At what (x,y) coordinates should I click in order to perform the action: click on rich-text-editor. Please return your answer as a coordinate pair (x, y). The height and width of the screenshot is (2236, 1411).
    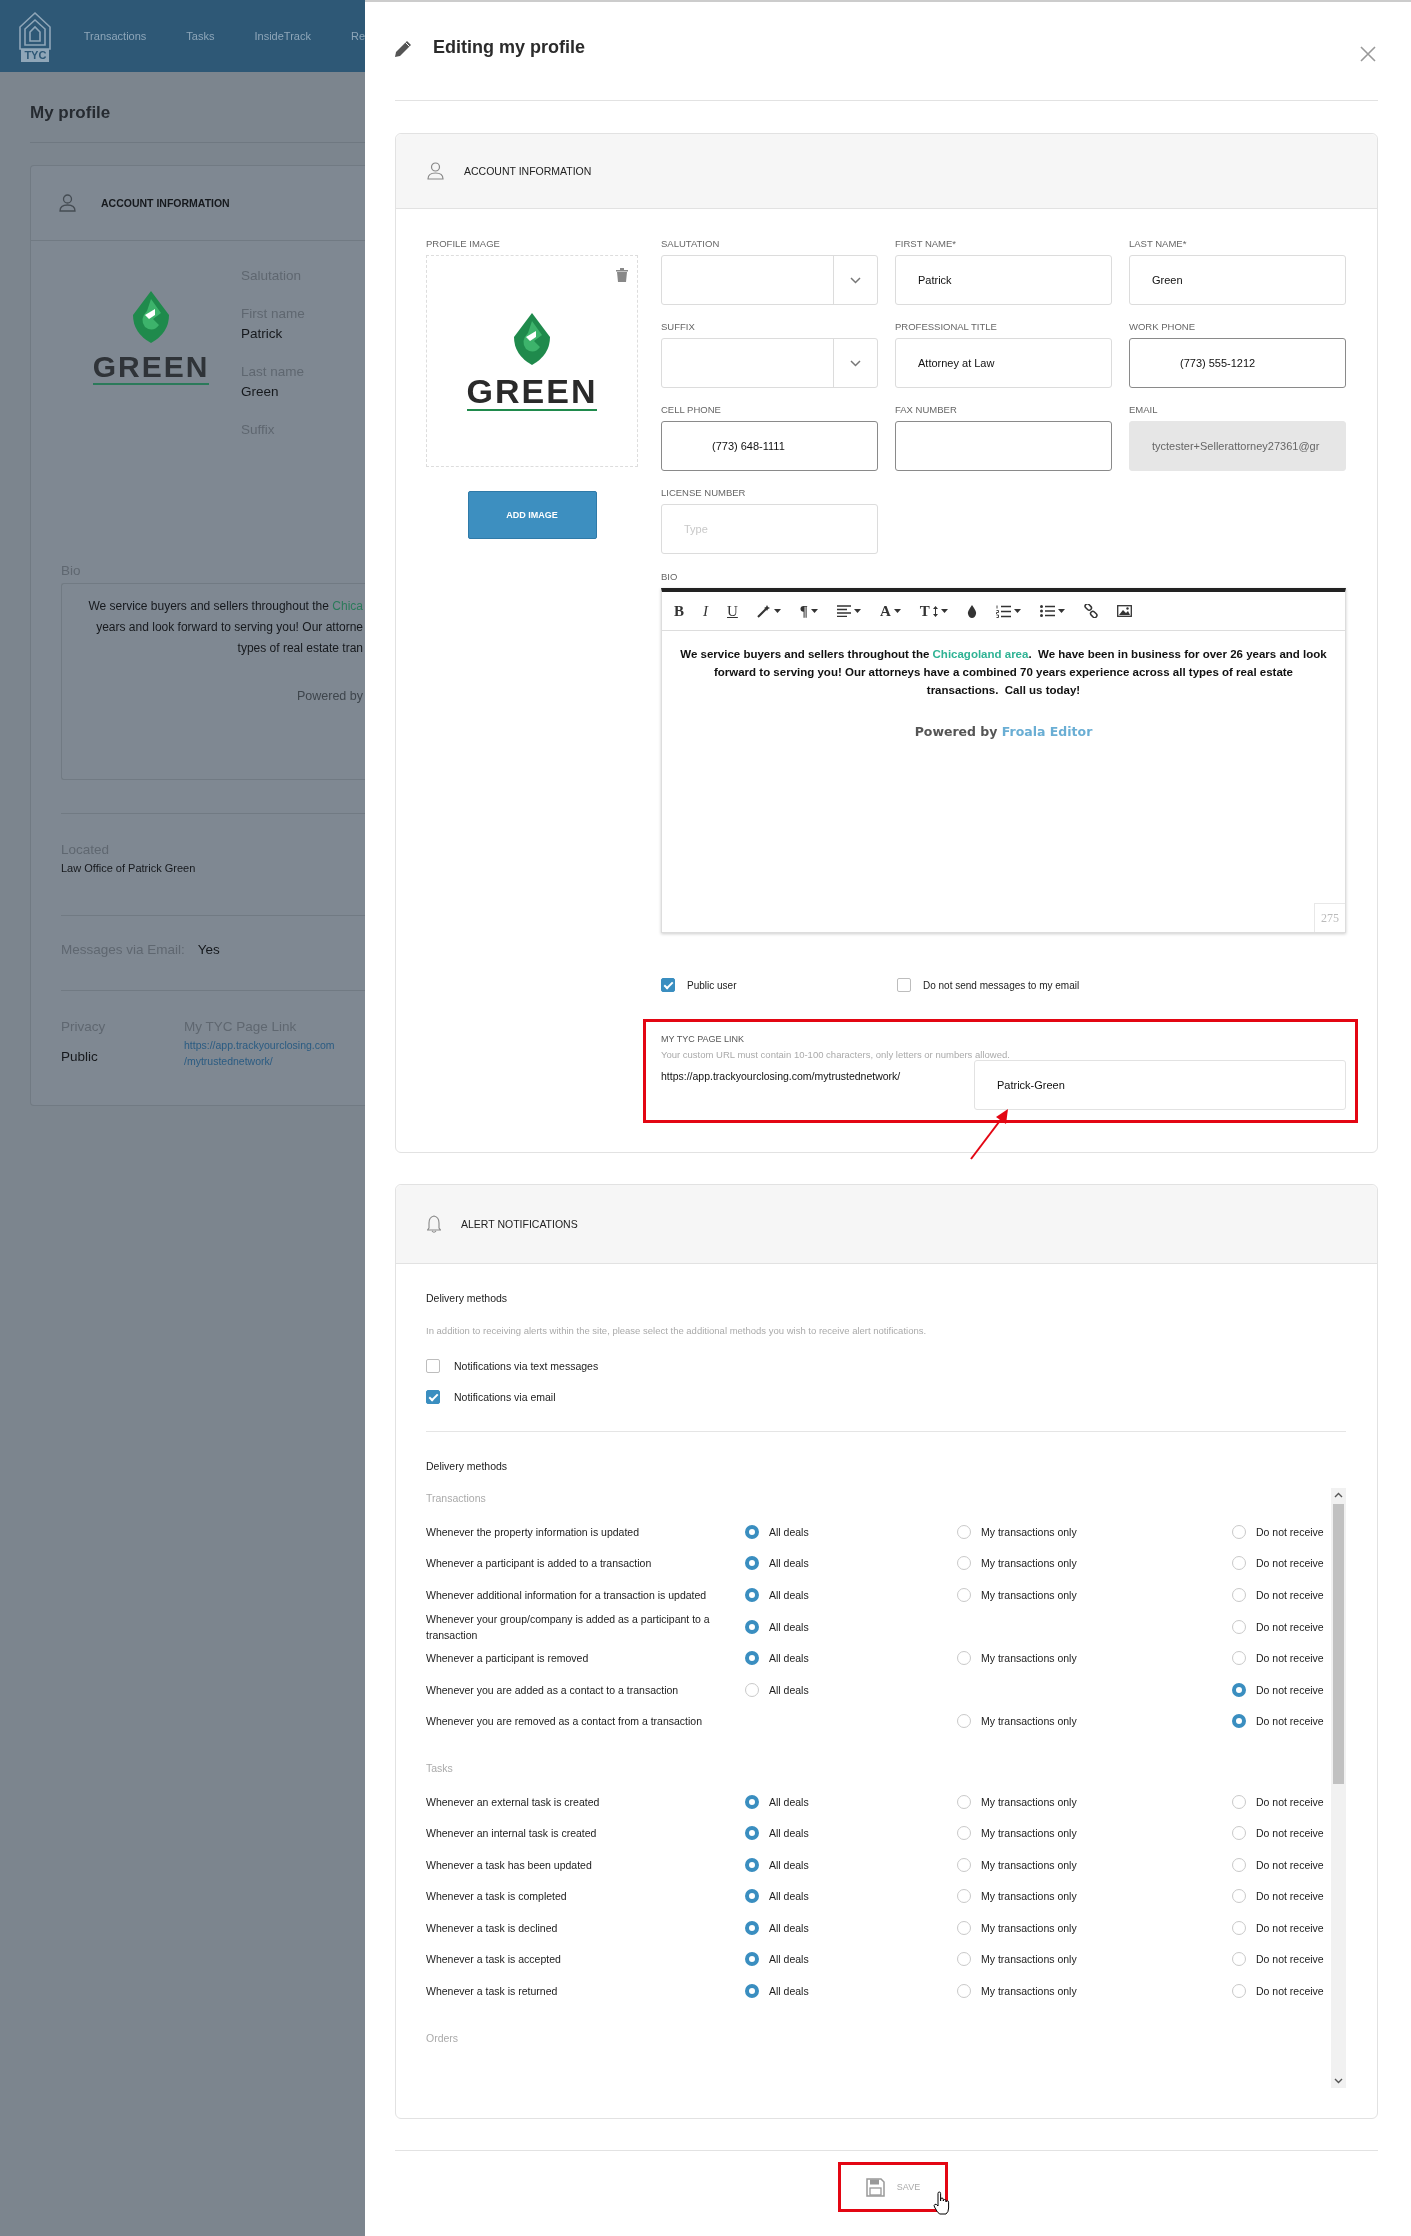
    Looking at the image, I should click on (1003, 760).